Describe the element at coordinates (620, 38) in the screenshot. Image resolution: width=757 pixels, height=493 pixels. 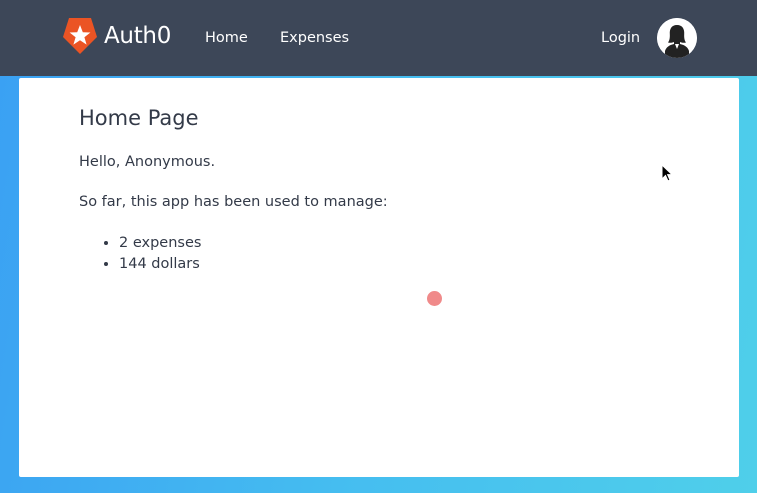
I see `login-link: Login` at that location.